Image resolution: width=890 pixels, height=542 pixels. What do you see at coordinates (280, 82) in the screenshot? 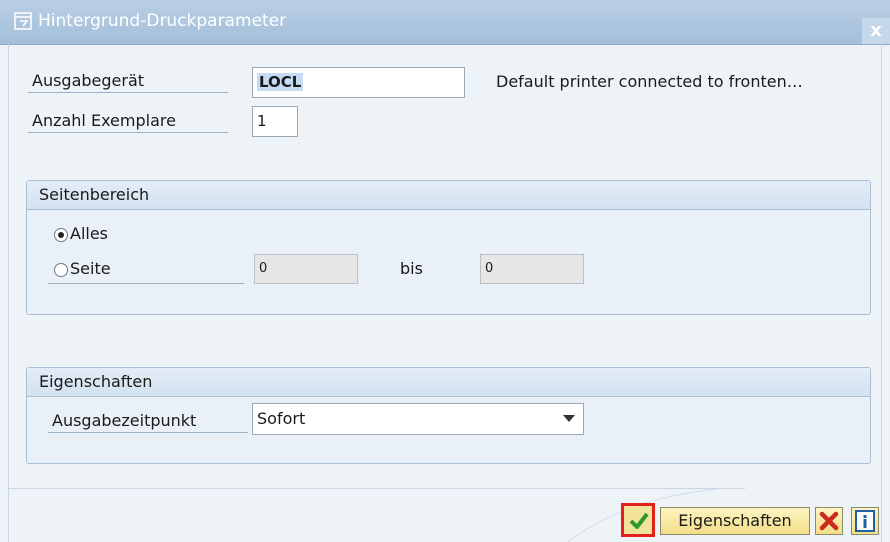
I see `output-device-value: LOCL` at bounding box center [280, 82].